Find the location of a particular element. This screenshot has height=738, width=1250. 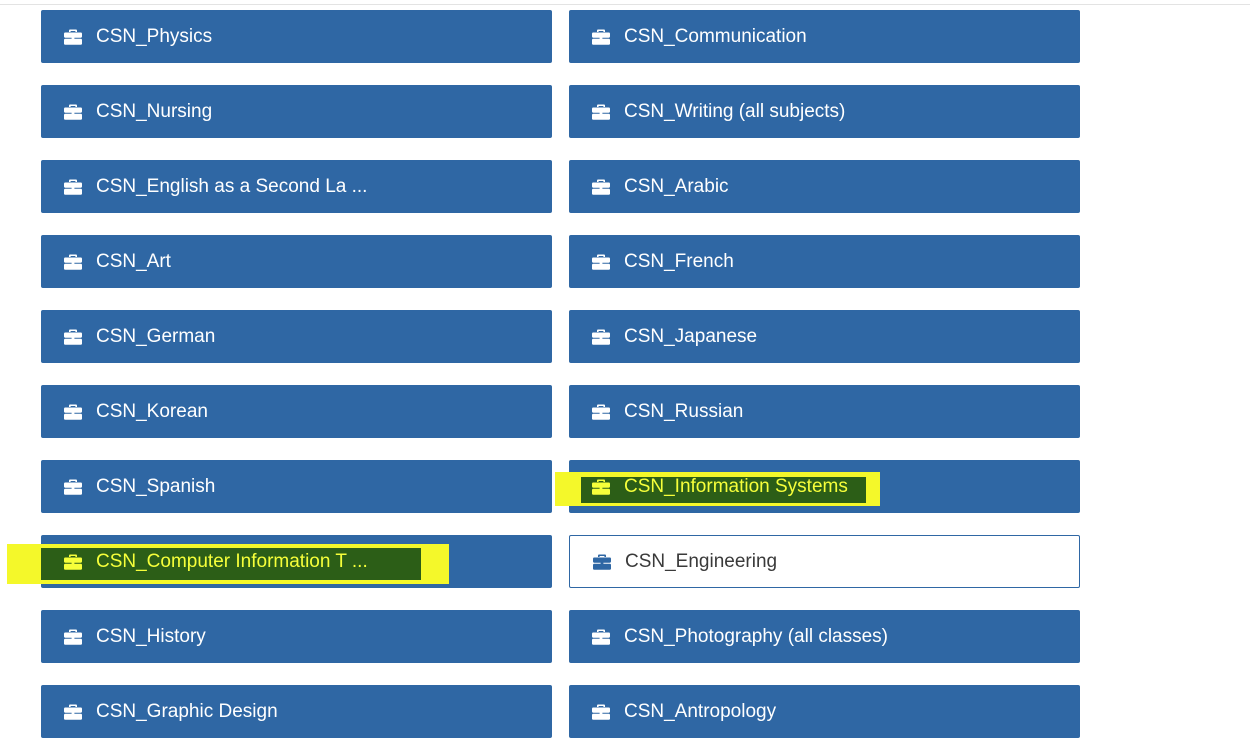

course-label: CSN_Writing (all subjects) is located at coordinates (735, 111).